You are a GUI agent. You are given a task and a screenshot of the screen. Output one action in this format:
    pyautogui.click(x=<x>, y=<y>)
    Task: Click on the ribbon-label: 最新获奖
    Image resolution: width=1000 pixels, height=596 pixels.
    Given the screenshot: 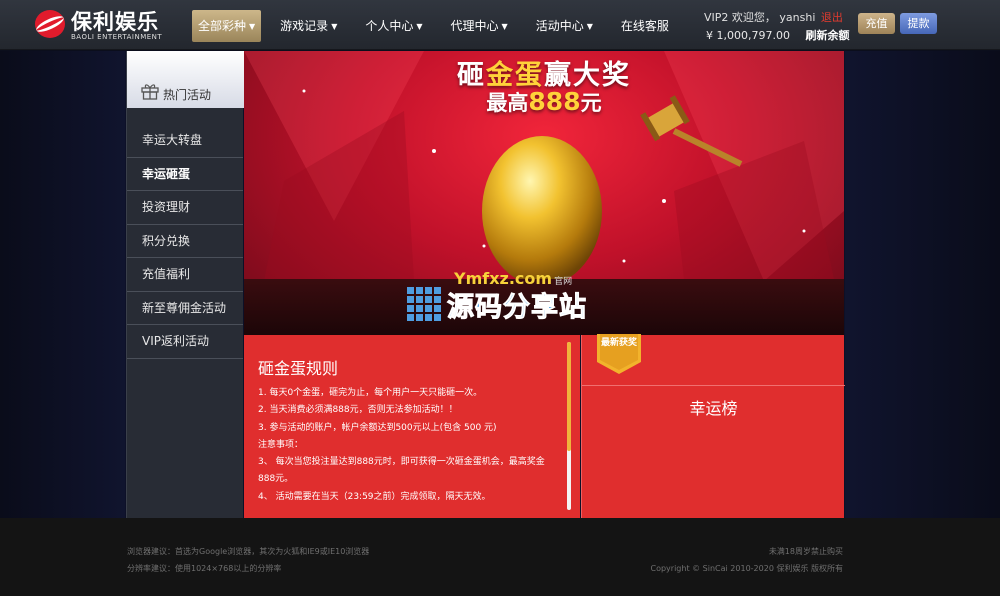 What is the action you would take?
    pyautogui.click(x=618, y=343)
    